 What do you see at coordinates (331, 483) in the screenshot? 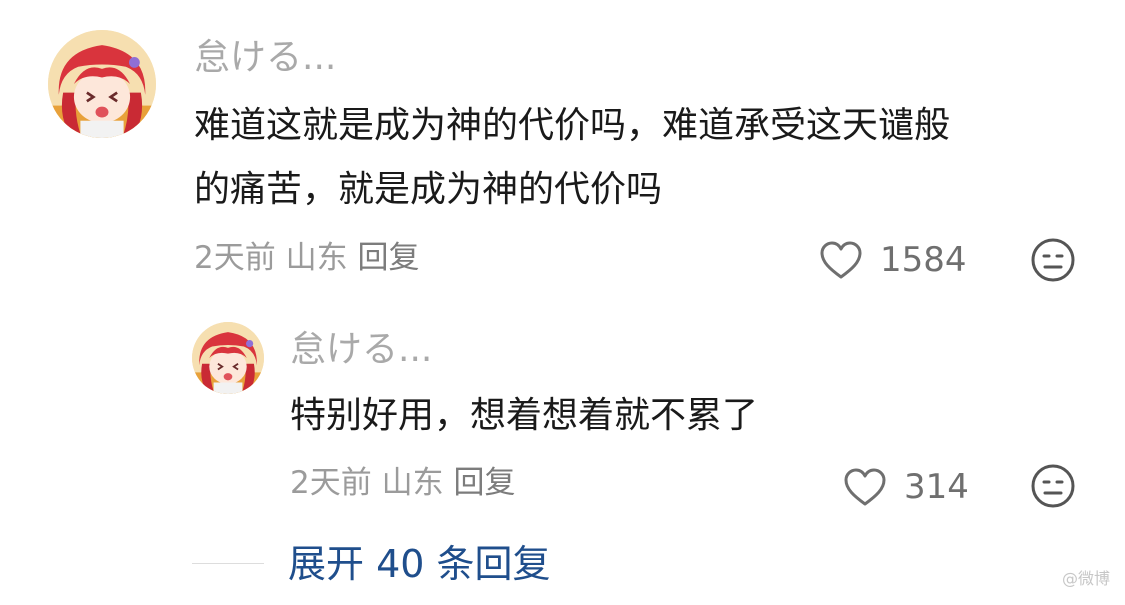
I see `reply-time: 2天前` at bounding box center [331, 483].